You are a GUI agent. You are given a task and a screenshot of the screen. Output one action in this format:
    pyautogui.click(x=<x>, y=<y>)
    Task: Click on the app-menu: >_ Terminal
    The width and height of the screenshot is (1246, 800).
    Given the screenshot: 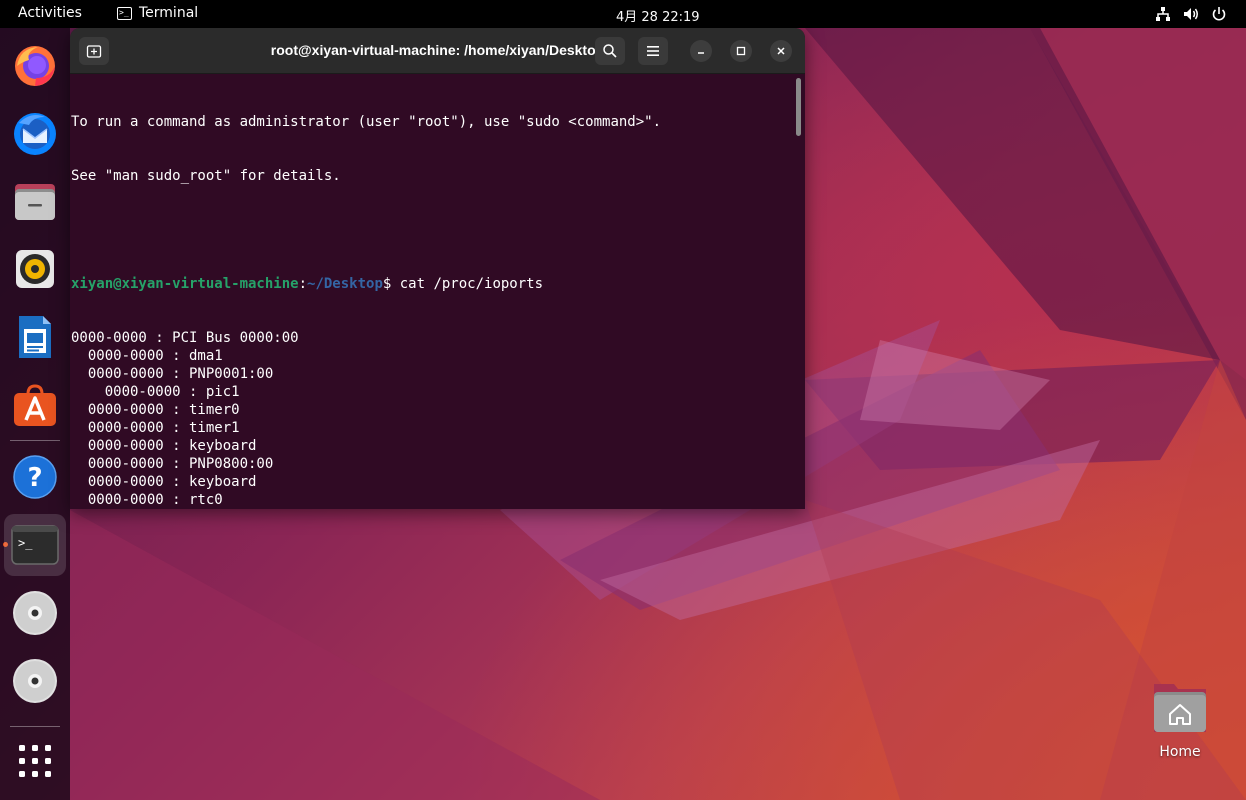 What is the action you would take?
    pyautogui.click(x=157, y=13)
    